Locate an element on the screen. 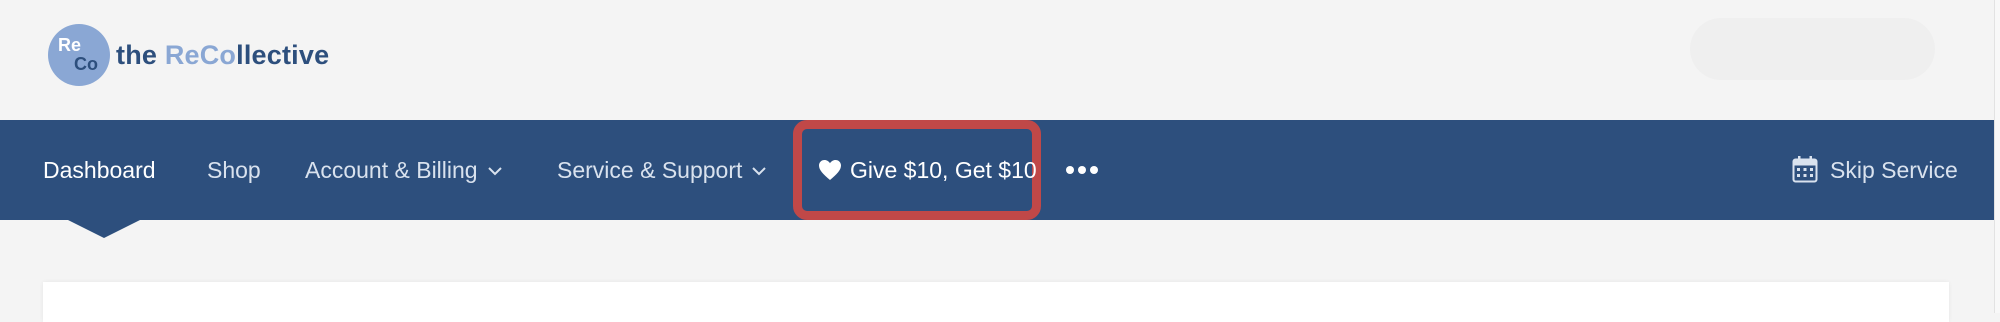 The width and height of the screenshot is (2000, 322). nav-shop: Shop is located at coordinates (234, 170).